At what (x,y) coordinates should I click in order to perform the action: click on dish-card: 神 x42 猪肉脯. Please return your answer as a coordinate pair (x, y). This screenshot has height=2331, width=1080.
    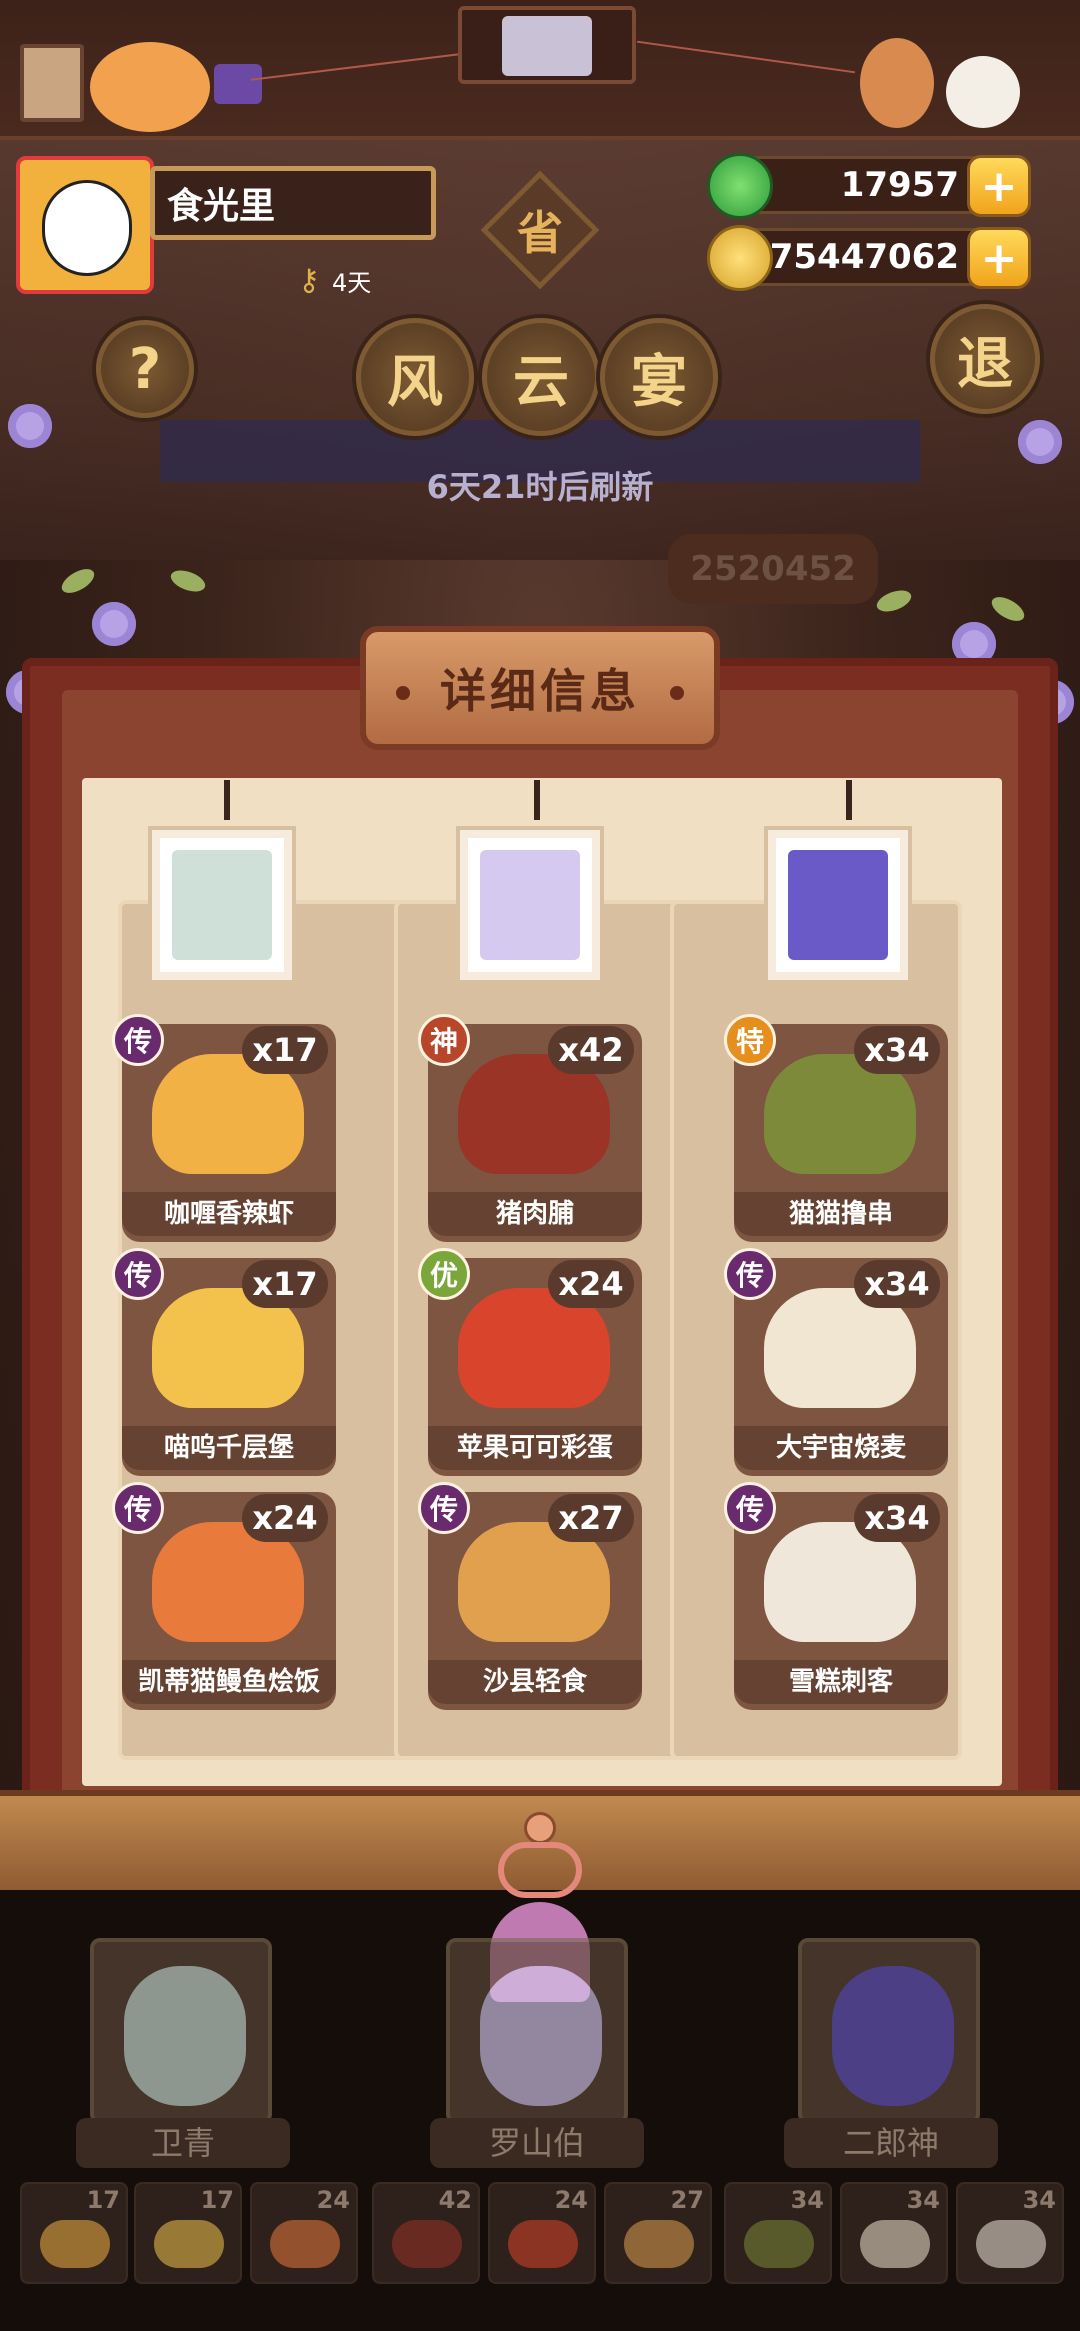
    Looking at the image, I should click on (530, 1128).